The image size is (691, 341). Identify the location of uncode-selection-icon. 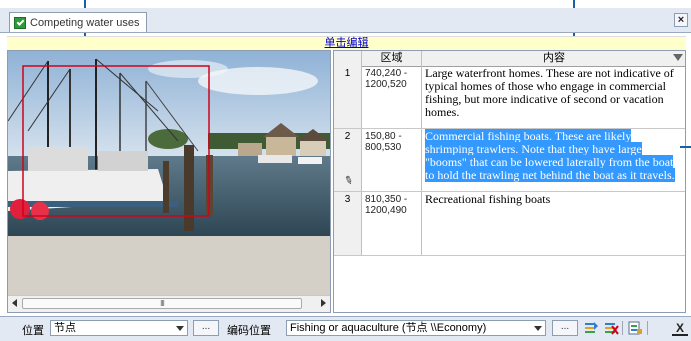
(611, 328).